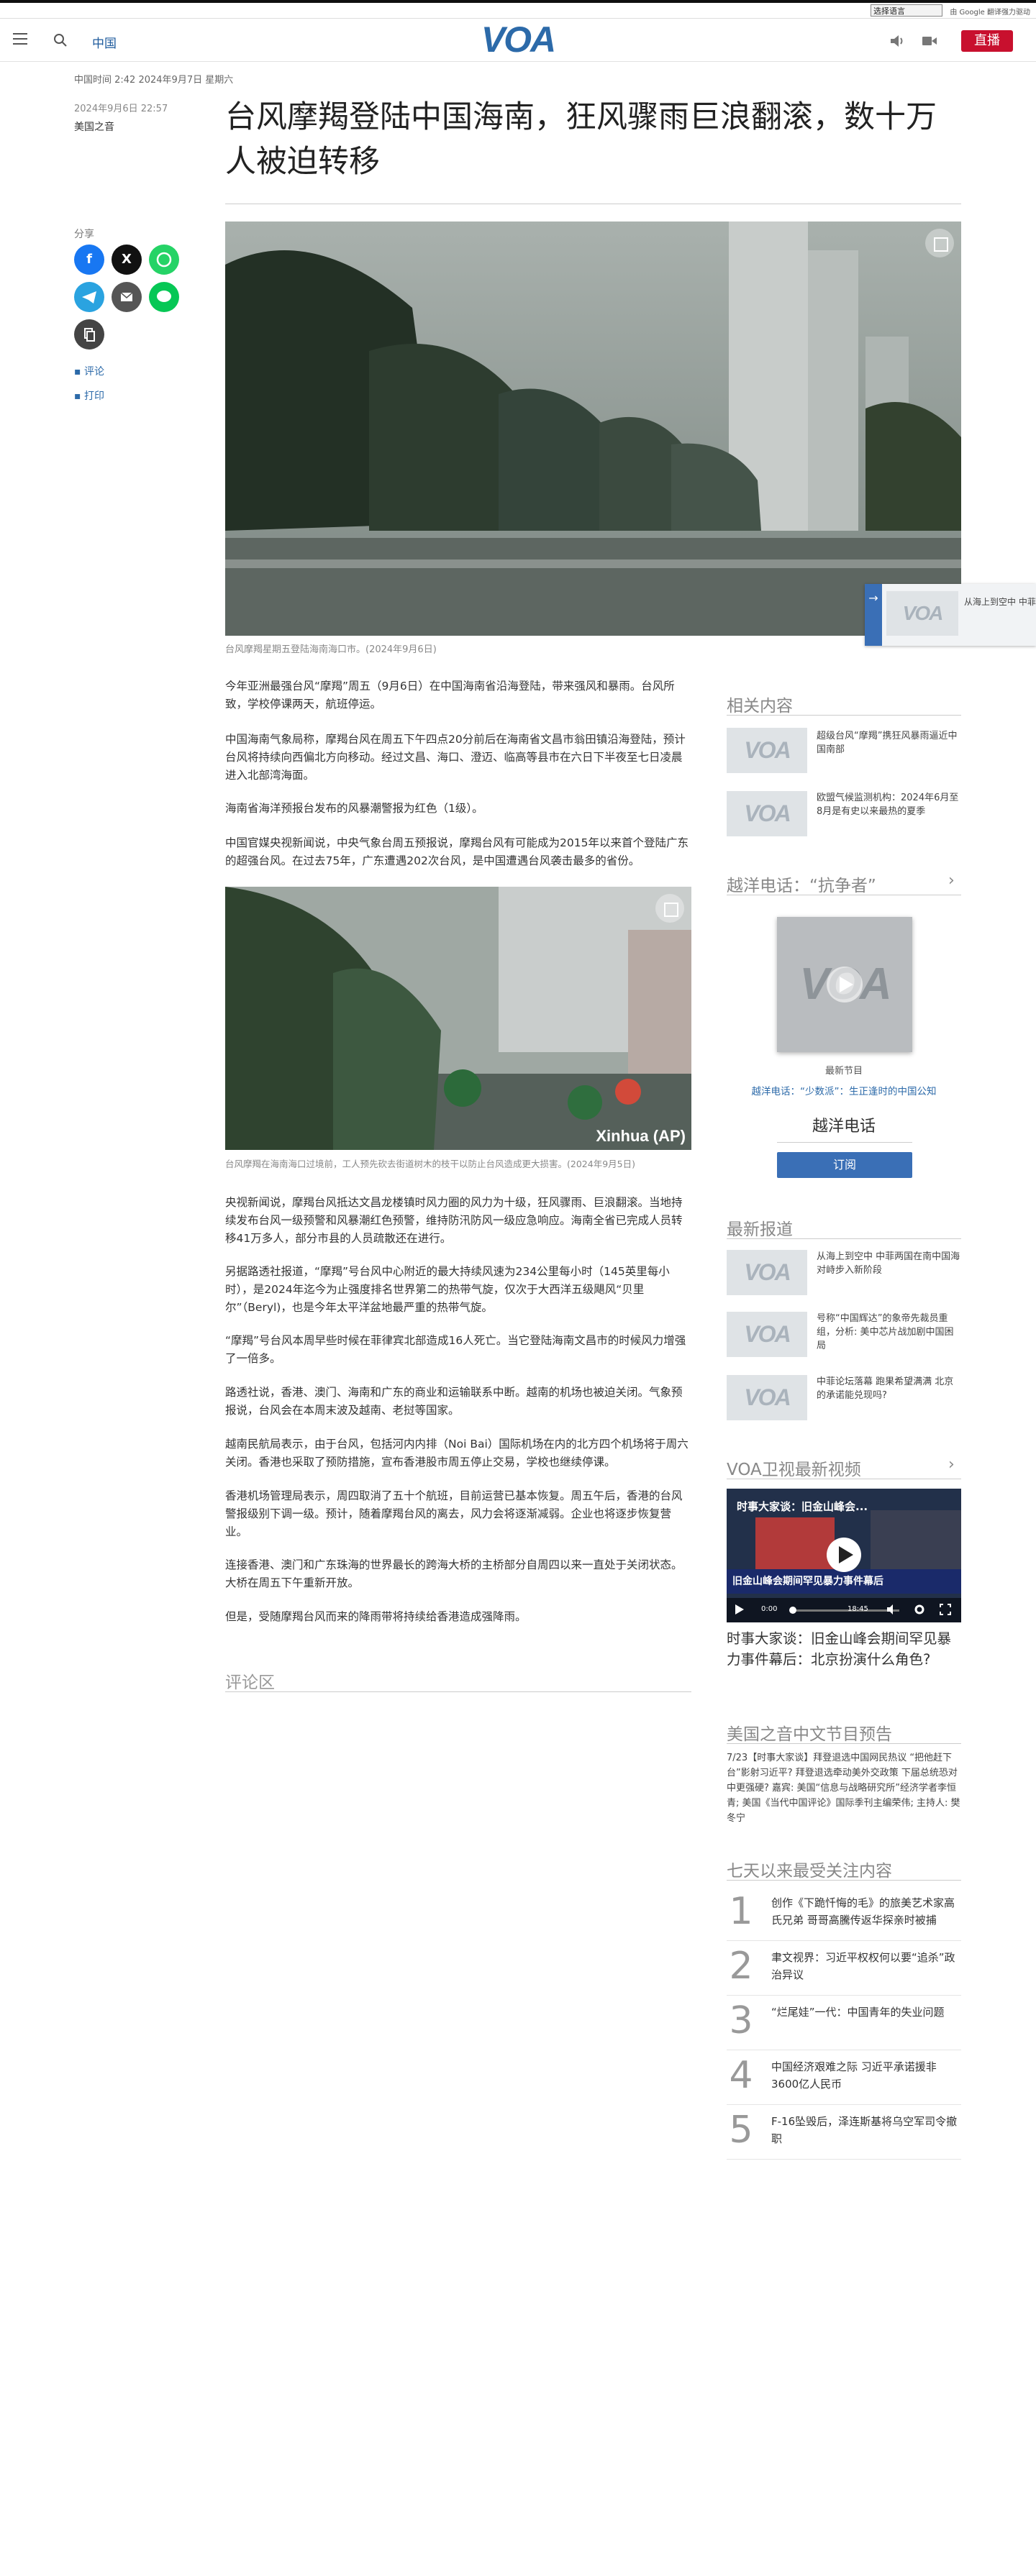 The image size is (1036, 2576). I want to click on subscribe-button: 订阅, so click(845, 1165).